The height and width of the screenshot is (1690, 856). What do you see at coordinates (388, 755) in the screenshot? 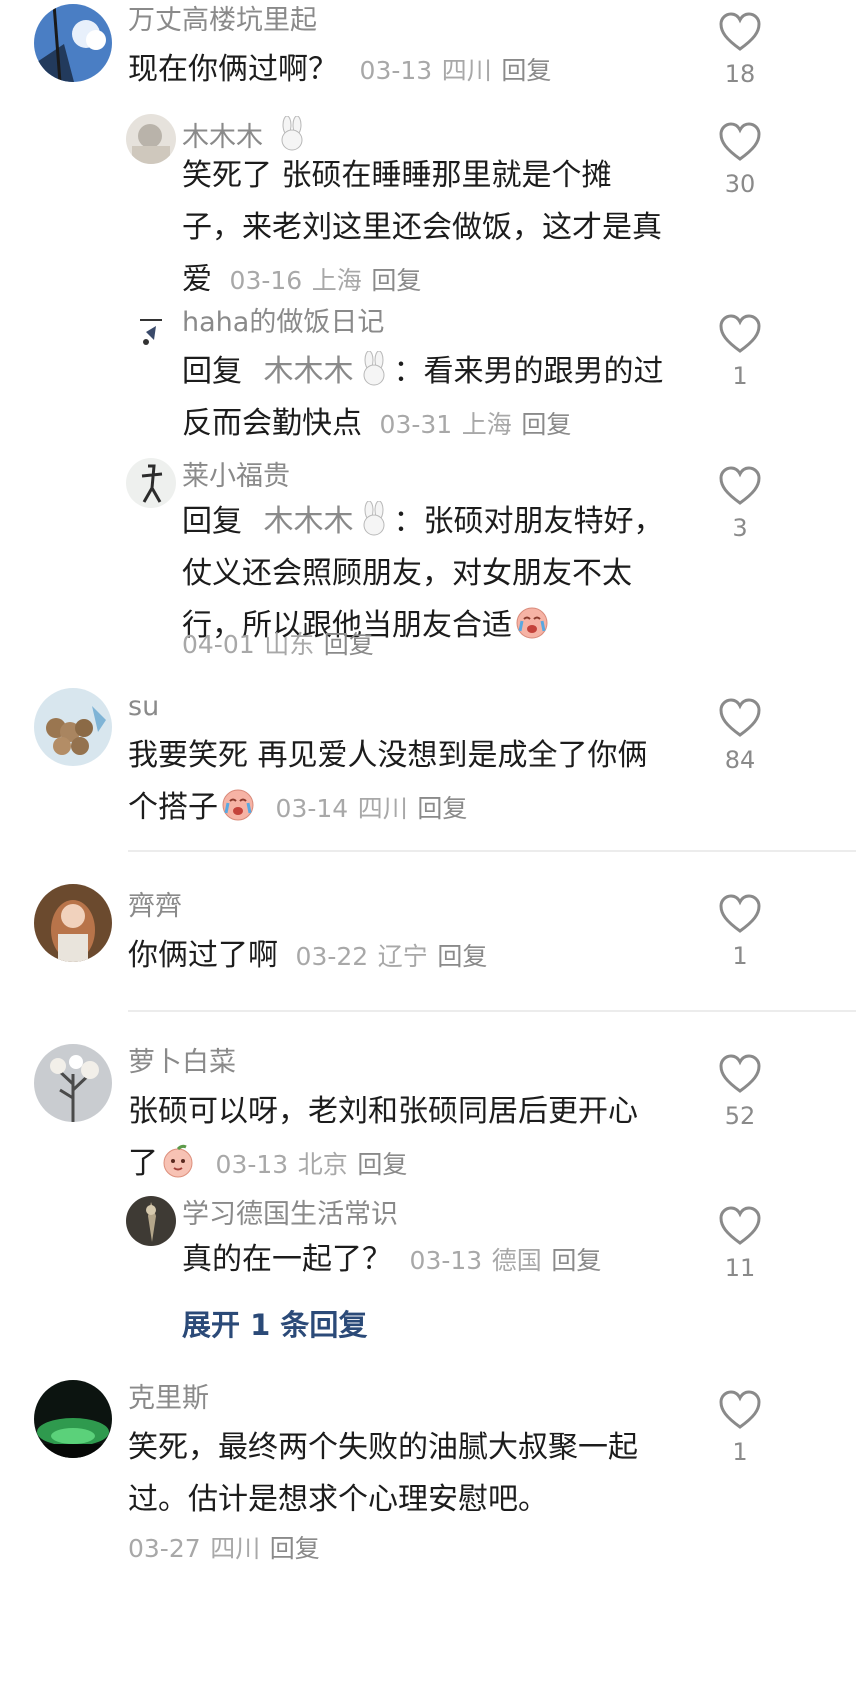
I see `comment-line: 我要笑死 再见爱人没想到是成全了你俩` at bounding box center [388, 755].